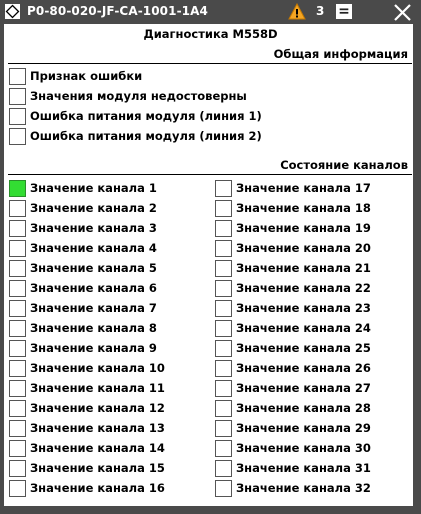  What do you see at coordinates (402, 12) in the screenshot?
I see `close-icon` at bounding box center [402, 12].